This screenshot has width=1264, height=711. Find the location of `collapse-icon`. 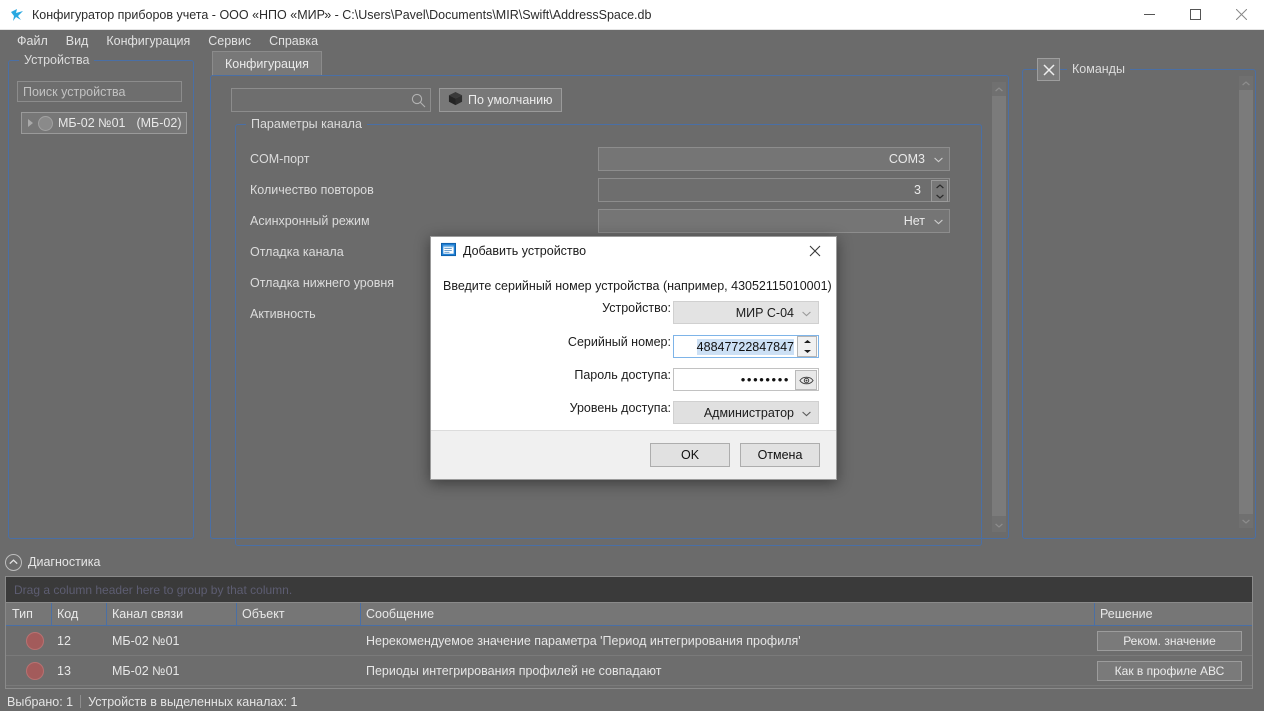

collapse-icon is located at coordinates (13, 562).